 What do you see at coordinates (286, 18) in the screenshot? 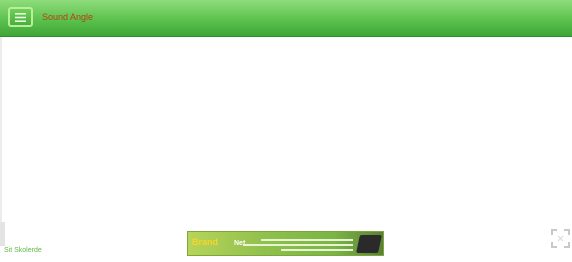
I see `app-header: Sound Angle` at bounding box center [286, 18].